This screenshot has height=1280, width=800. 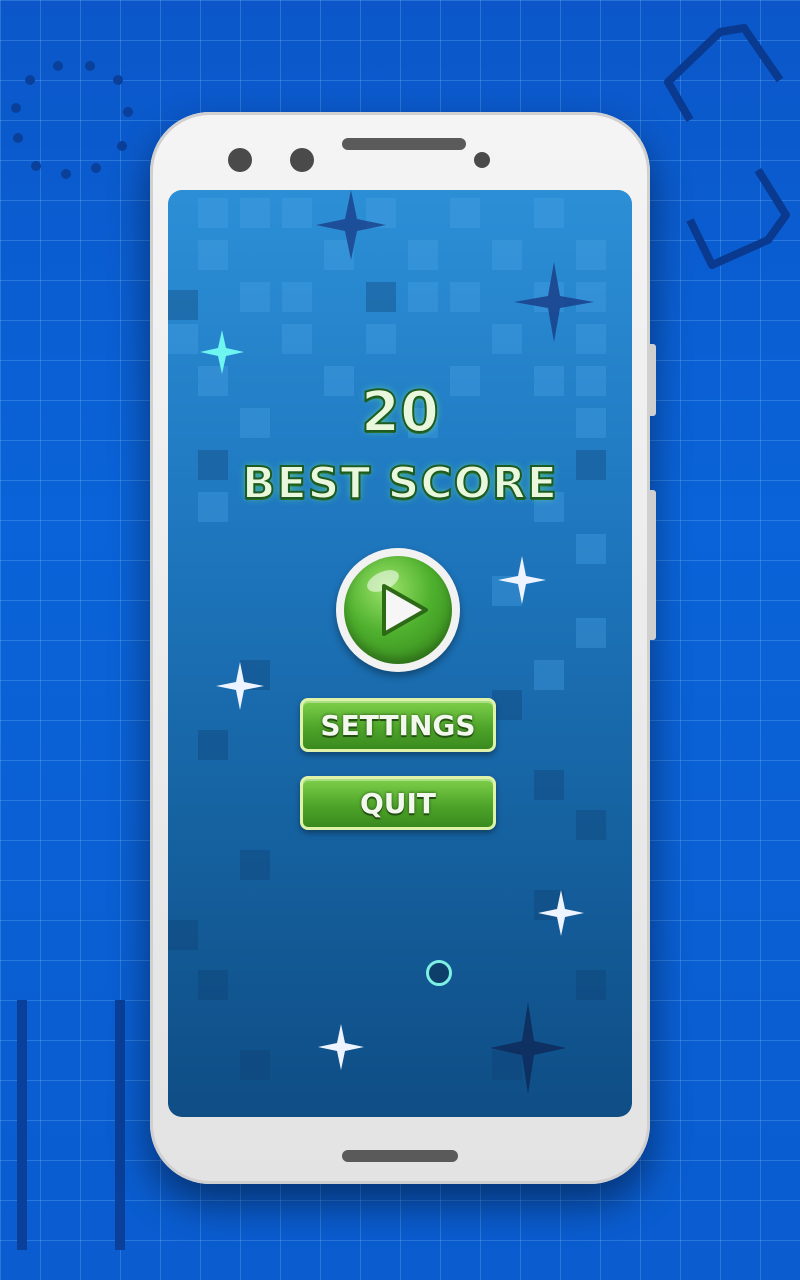 What do you see at coordinates (653, 565) in the screenshot?
I see `phone-volume-button` at bounding box center [653, 565].